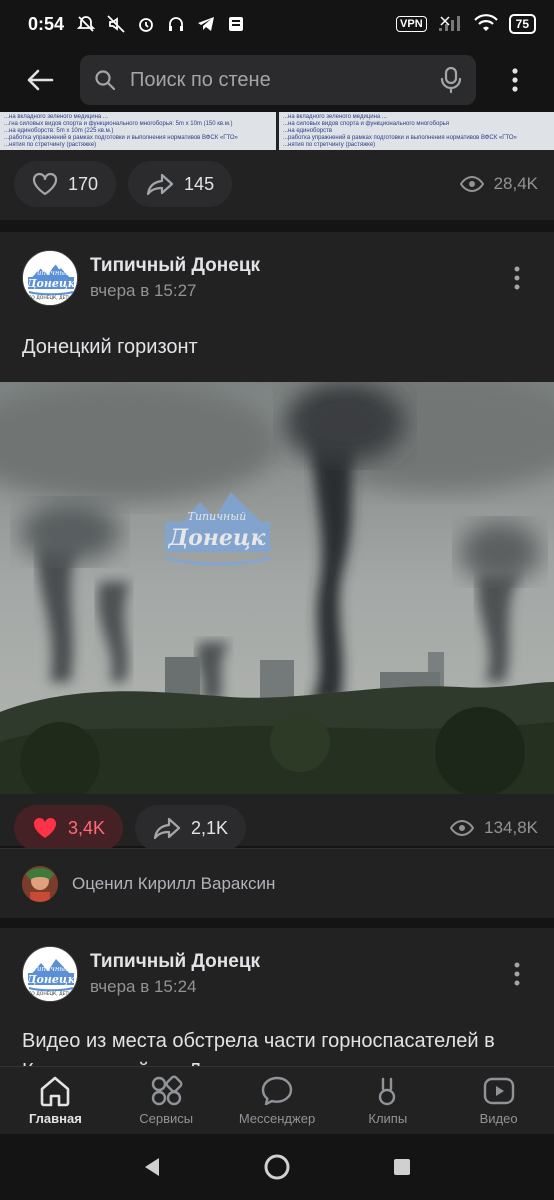  Describe the element at coordinates (45, 827) in the screenshot. I see `heart-filled-icon` at that location.